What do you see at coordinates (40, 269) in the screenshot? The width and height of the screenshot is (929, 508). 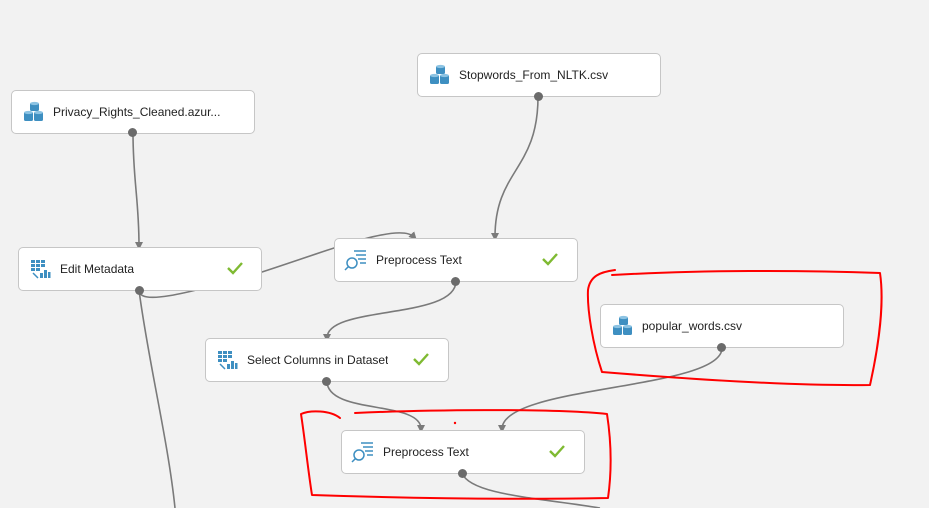 I see `edit-metadata-icon` at bounding box center [40, 269].